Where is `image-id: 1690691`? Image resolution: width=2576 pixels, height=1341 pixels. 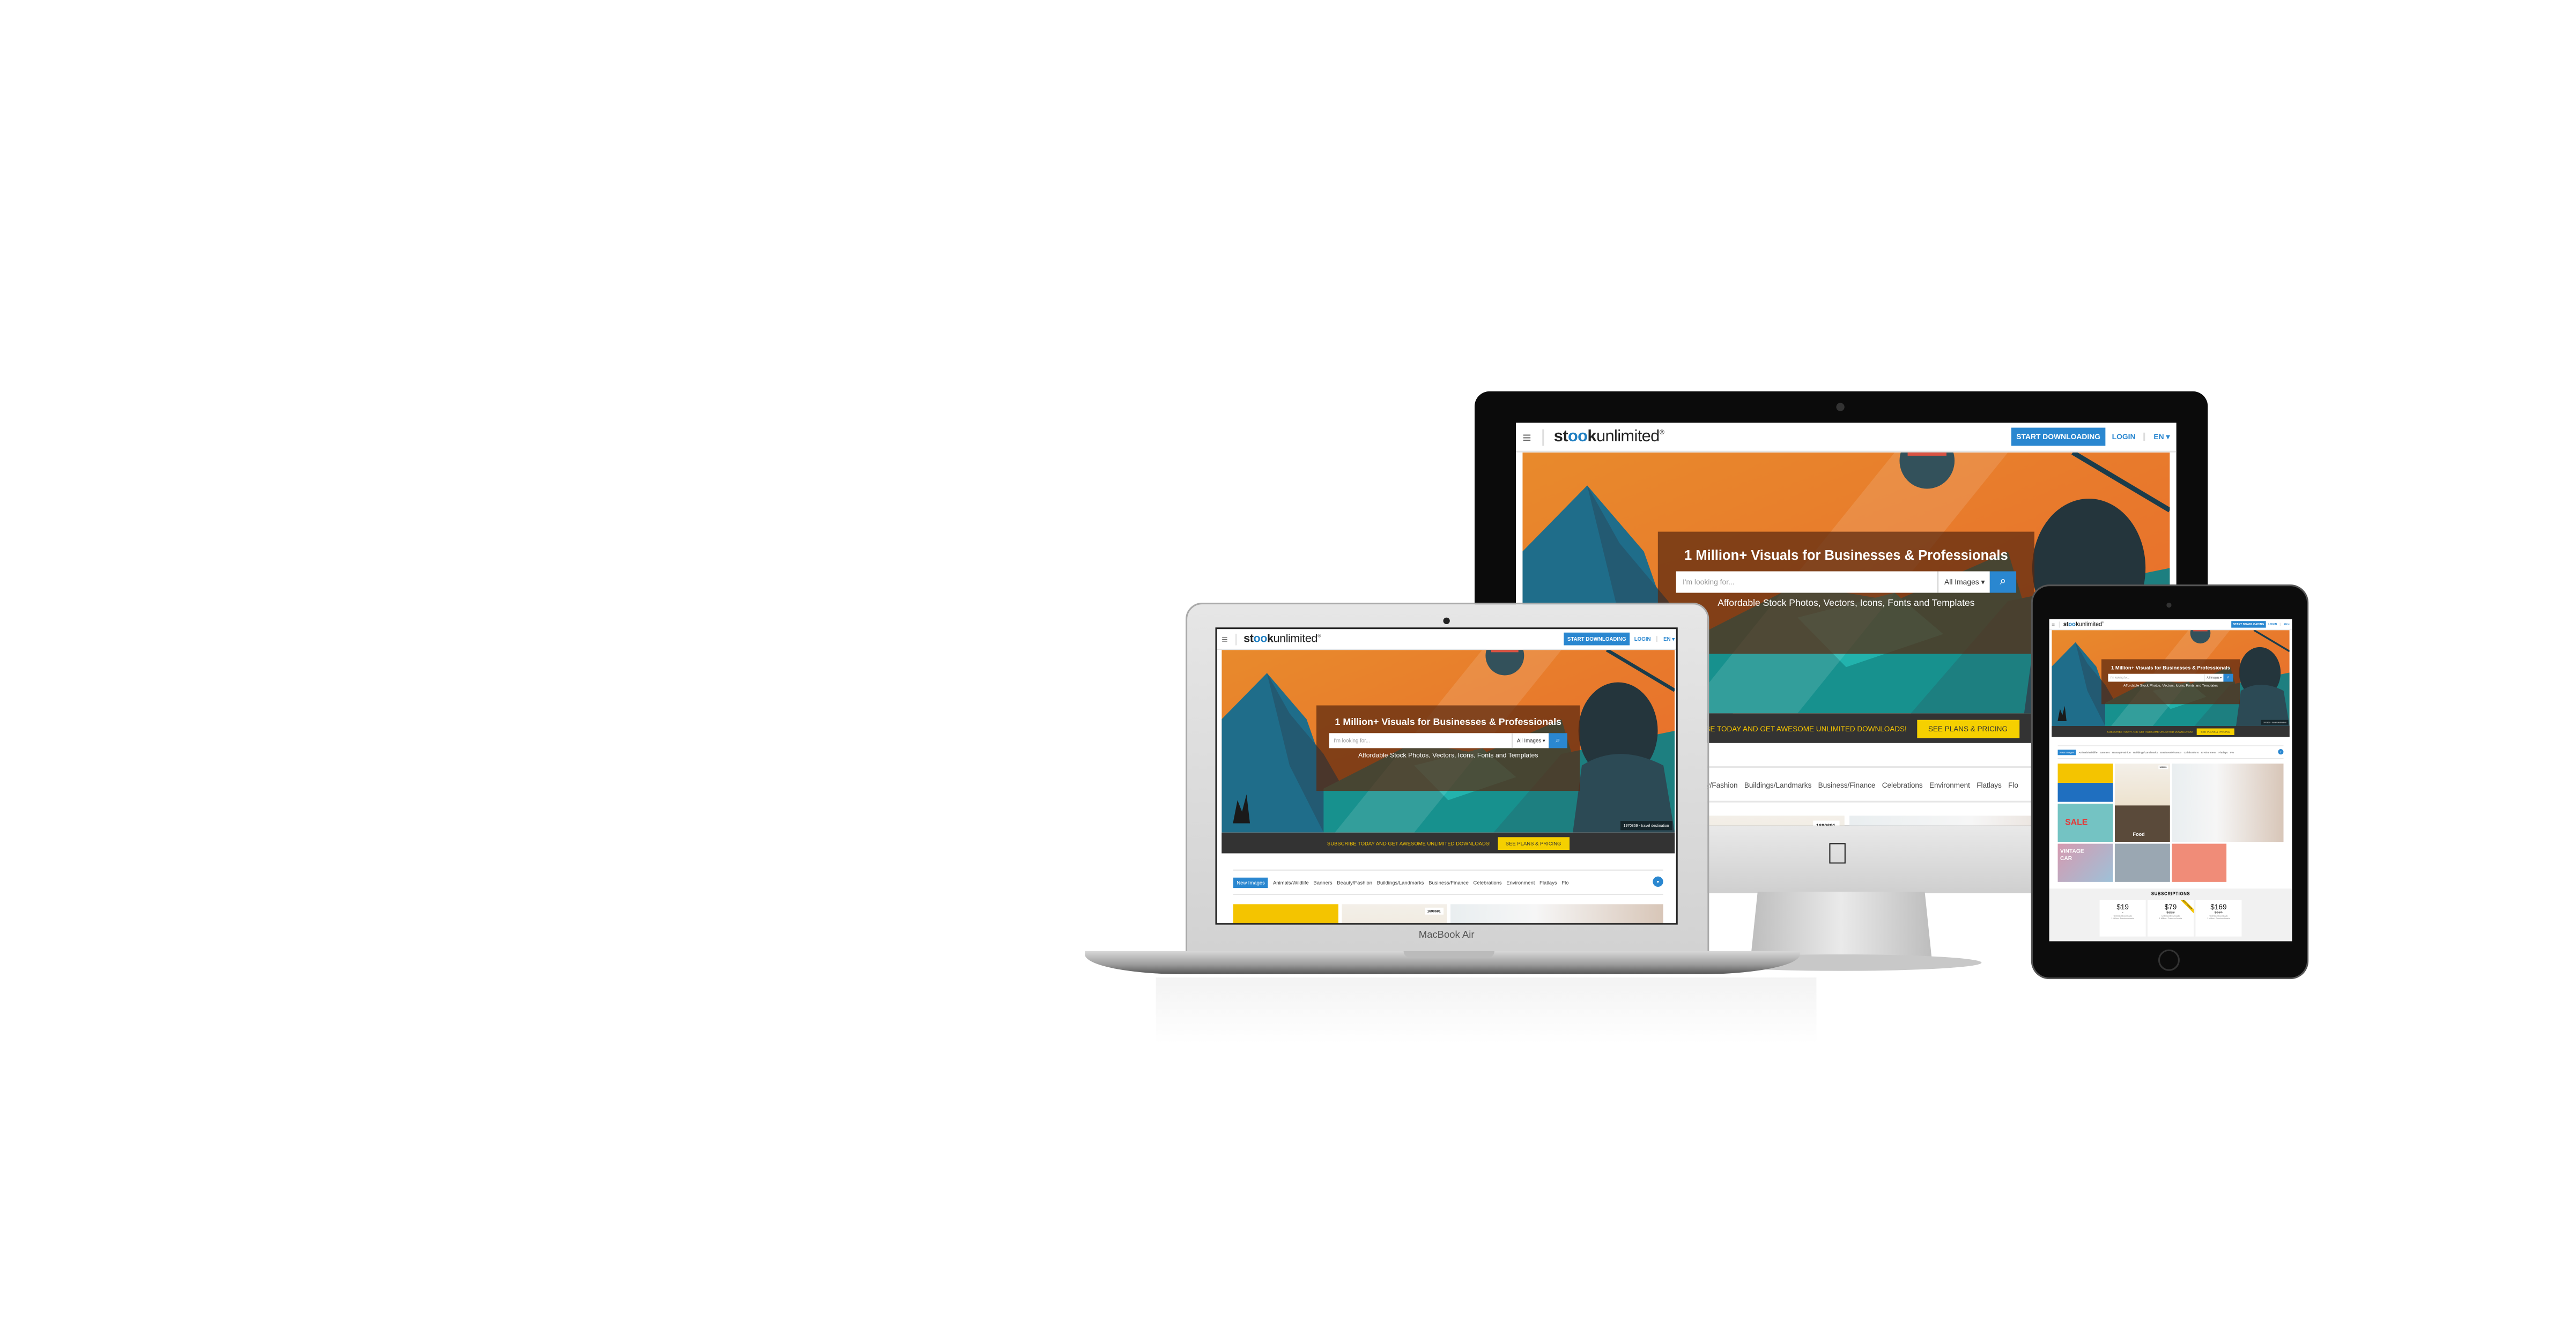 image-id: 1690691 is located at coordinates (2163, 767).